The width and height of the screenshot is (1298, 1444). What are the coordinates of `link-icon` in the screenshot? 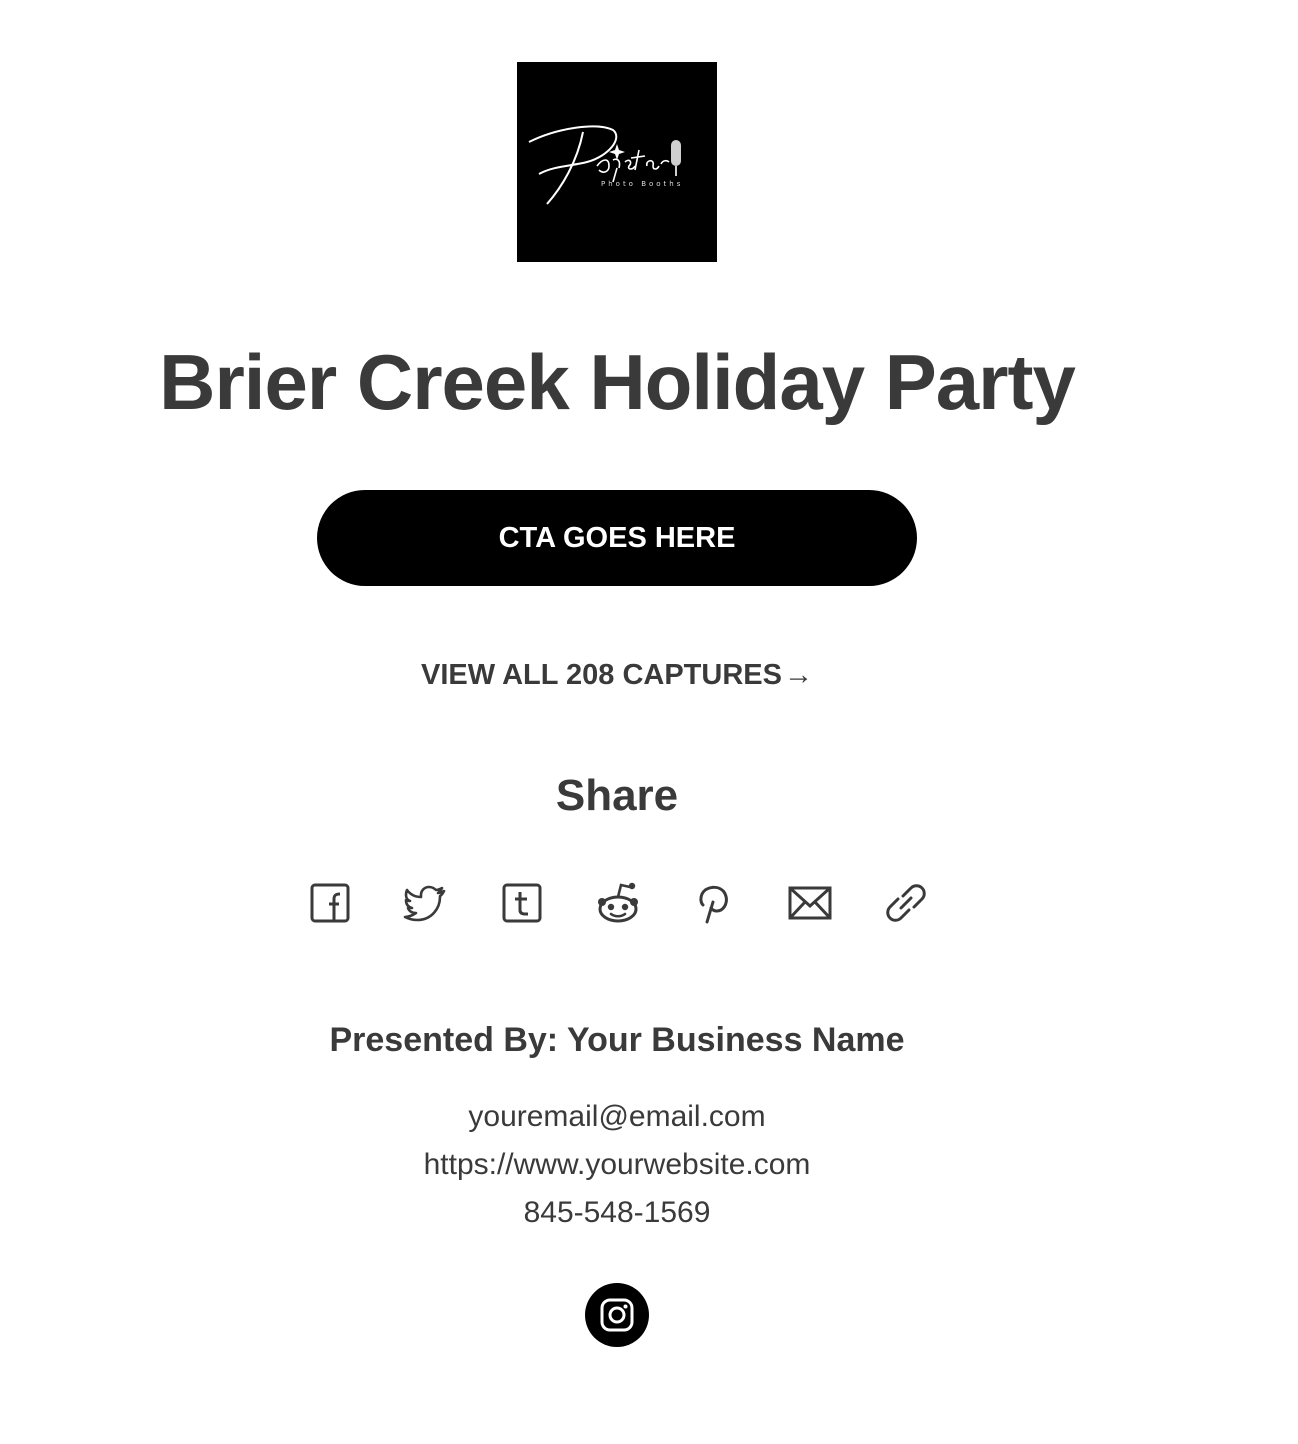 It's located at (906, 903).